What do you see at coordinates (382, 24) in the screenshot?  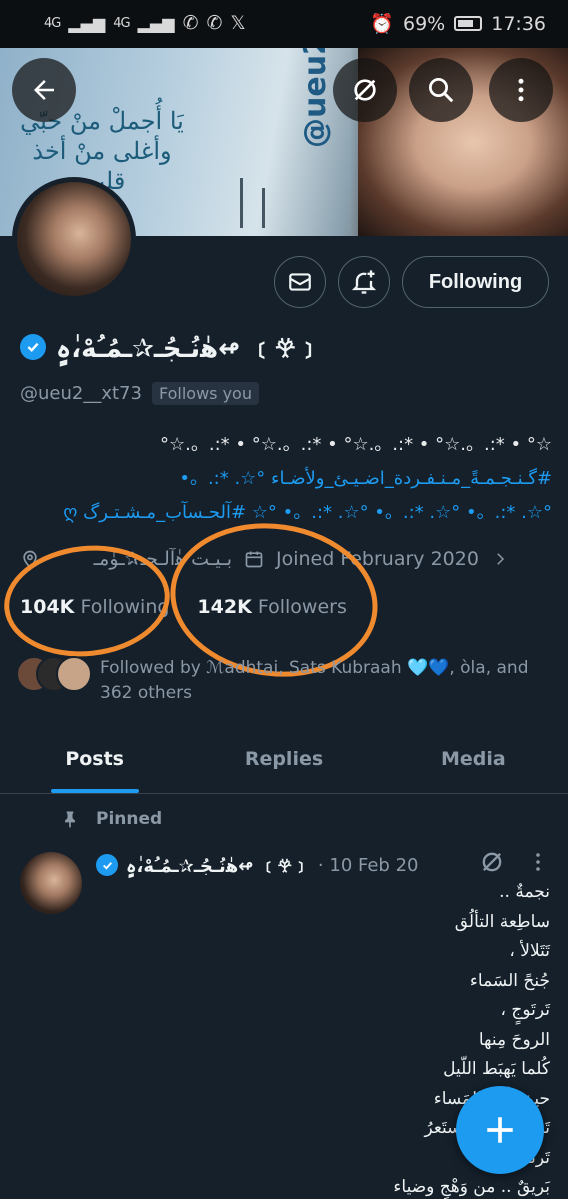 I see `alarm-icon: ⏰` at bounding box center [382, 24].